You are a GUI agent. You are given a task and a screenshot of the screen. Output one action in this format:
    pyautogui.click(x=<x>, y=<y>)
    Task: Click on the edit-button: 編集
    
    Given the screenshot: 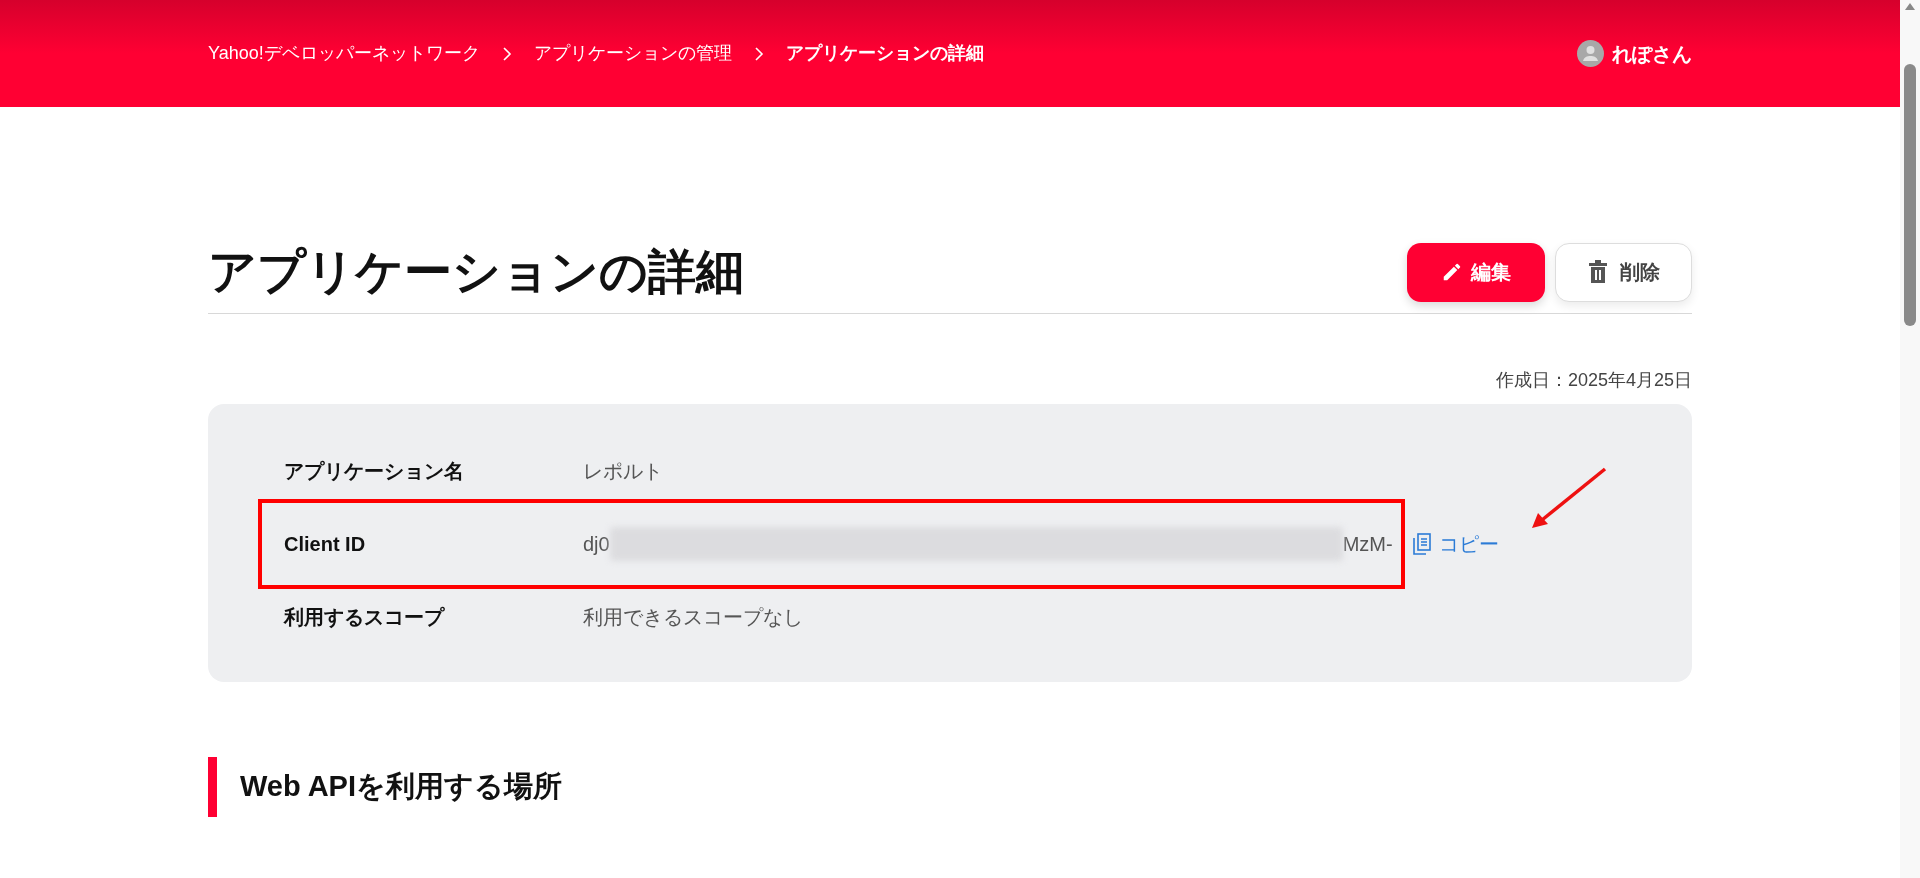 What is the action you would take?
    pyautogui.click(x=1476, y=272)
    